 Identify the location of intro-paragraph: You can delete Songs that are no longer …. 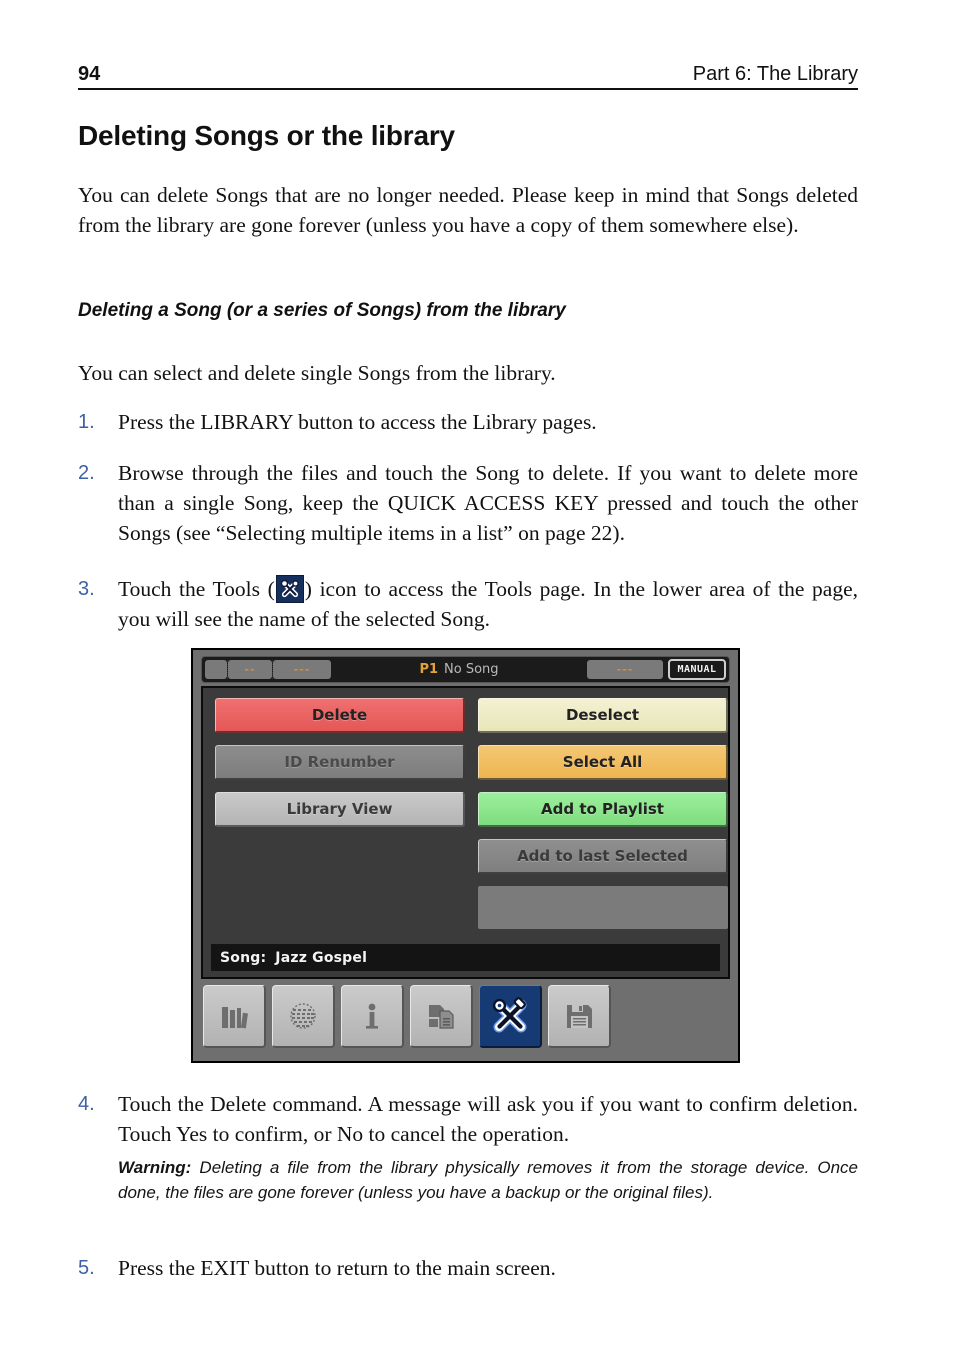
(468, 210).